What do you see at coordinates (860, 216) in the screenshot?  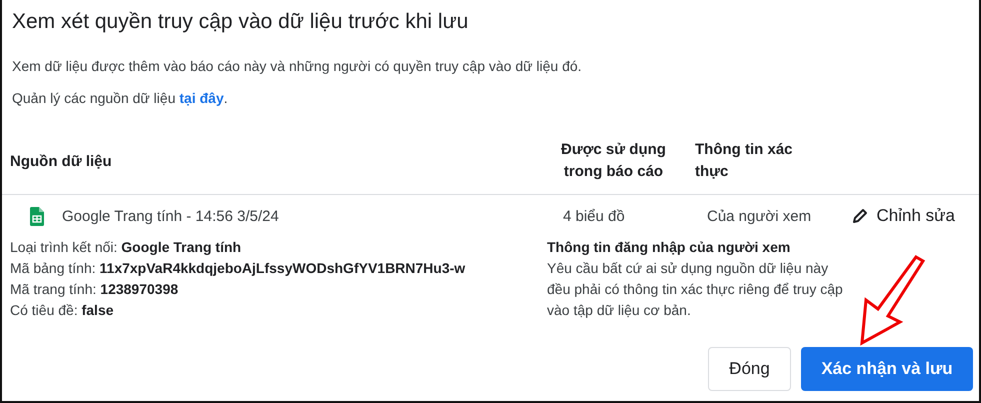 I see `pencil-icon` at bounding box center [860, 216].